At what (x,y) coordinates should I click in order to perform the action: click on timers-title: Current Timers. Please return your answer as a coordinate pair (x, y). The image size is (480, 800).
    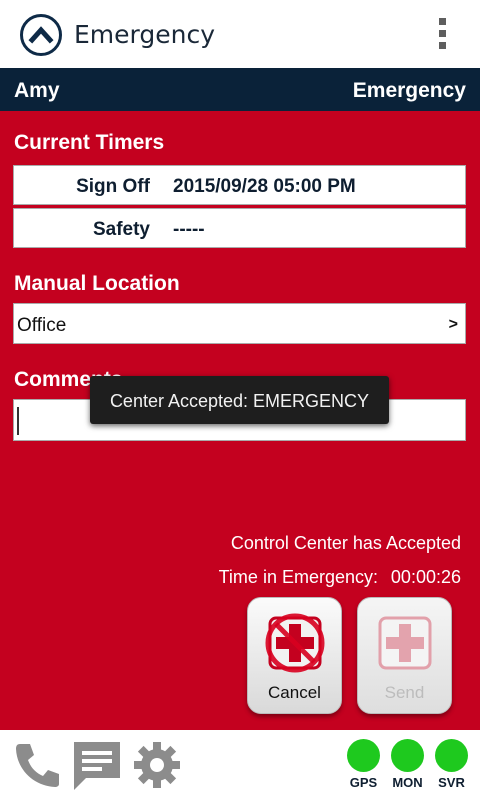
    Looking at the image, I should click on (89, 142).